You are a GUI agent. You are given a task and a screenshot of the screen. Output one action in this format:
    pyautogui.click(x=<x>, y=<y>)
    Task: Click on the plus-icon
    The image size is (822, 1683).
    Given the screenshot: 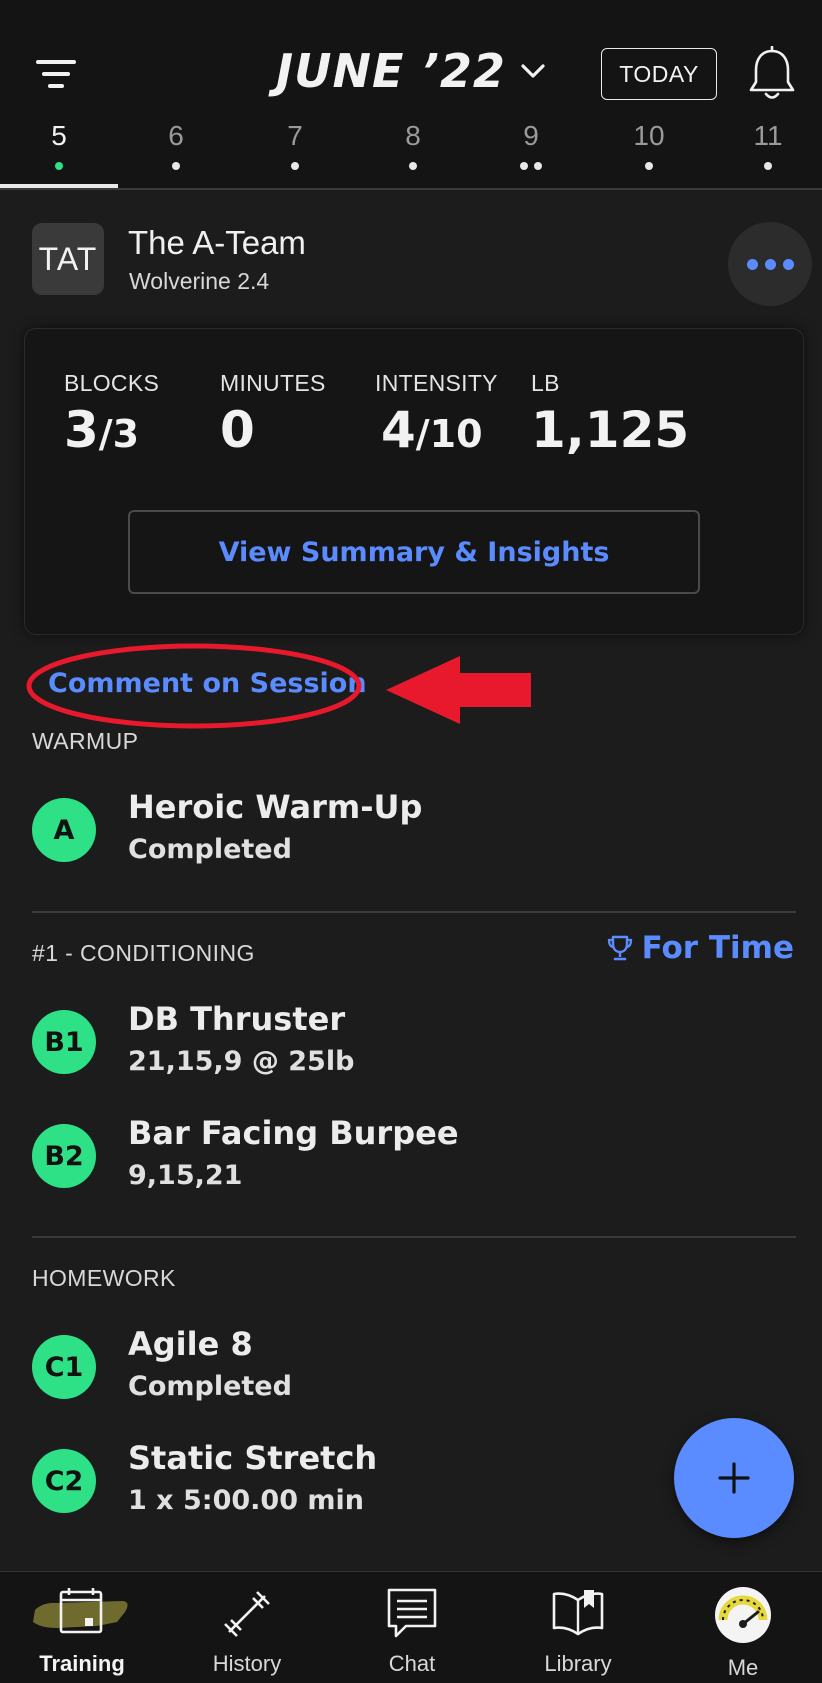 What is the action you would take?
    pyautogui.click(x=734, y=1478)
    